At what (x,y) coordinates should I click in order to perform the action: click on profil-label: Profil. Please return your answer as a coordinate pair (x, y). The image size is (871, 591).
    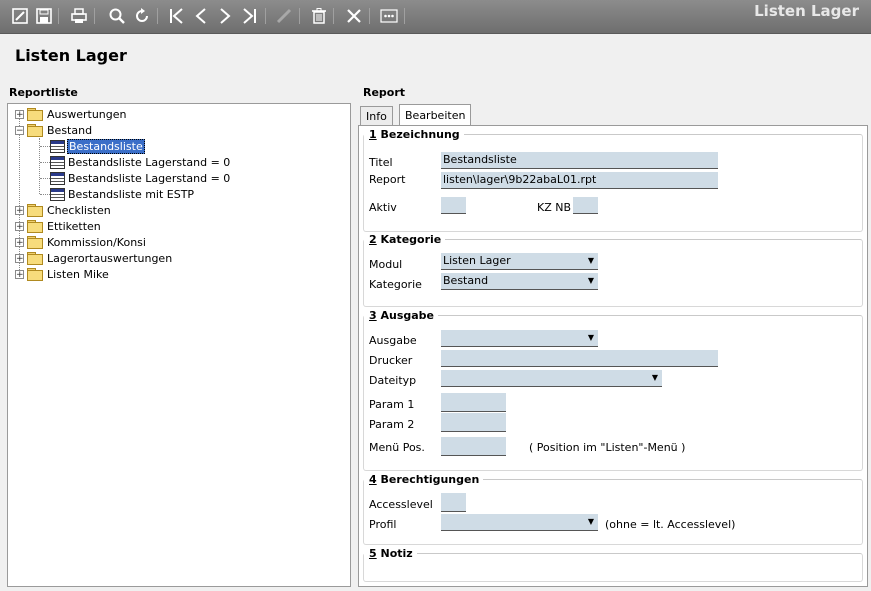
    Looking at the image, I should click on (383, 524).